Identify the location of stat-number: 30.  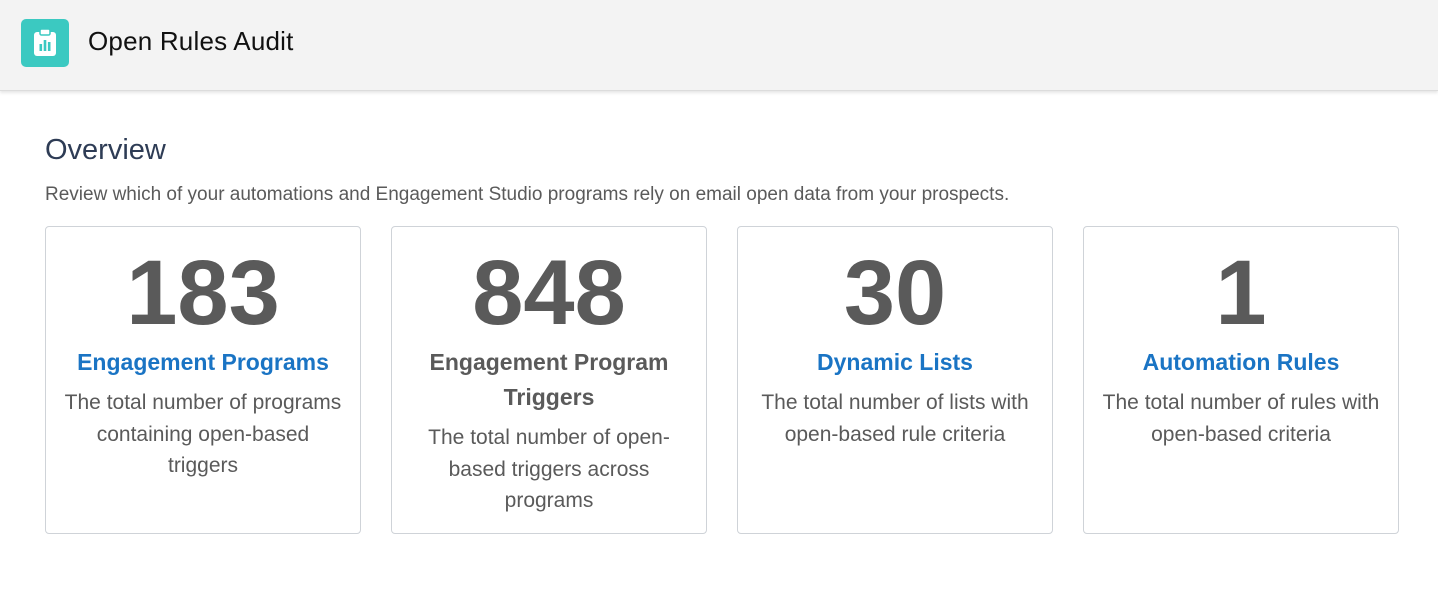
(895, 293).